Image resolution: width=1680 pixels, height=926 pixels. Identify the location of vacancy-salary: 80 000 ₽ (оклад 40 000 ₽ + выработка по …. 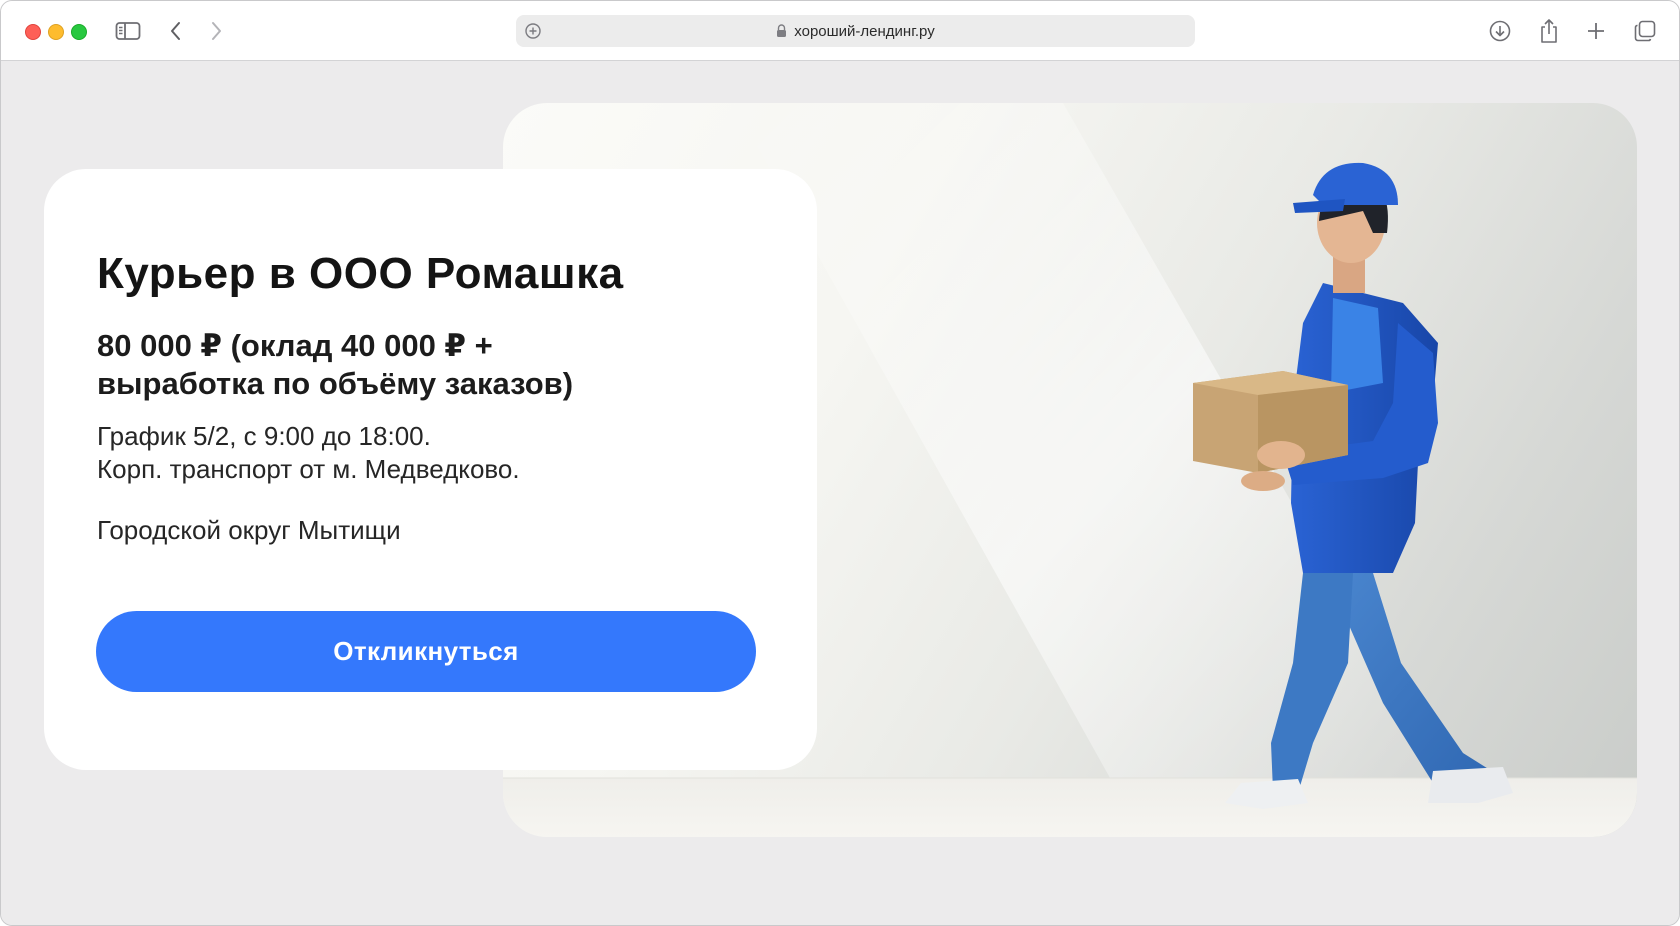
(335, 364).